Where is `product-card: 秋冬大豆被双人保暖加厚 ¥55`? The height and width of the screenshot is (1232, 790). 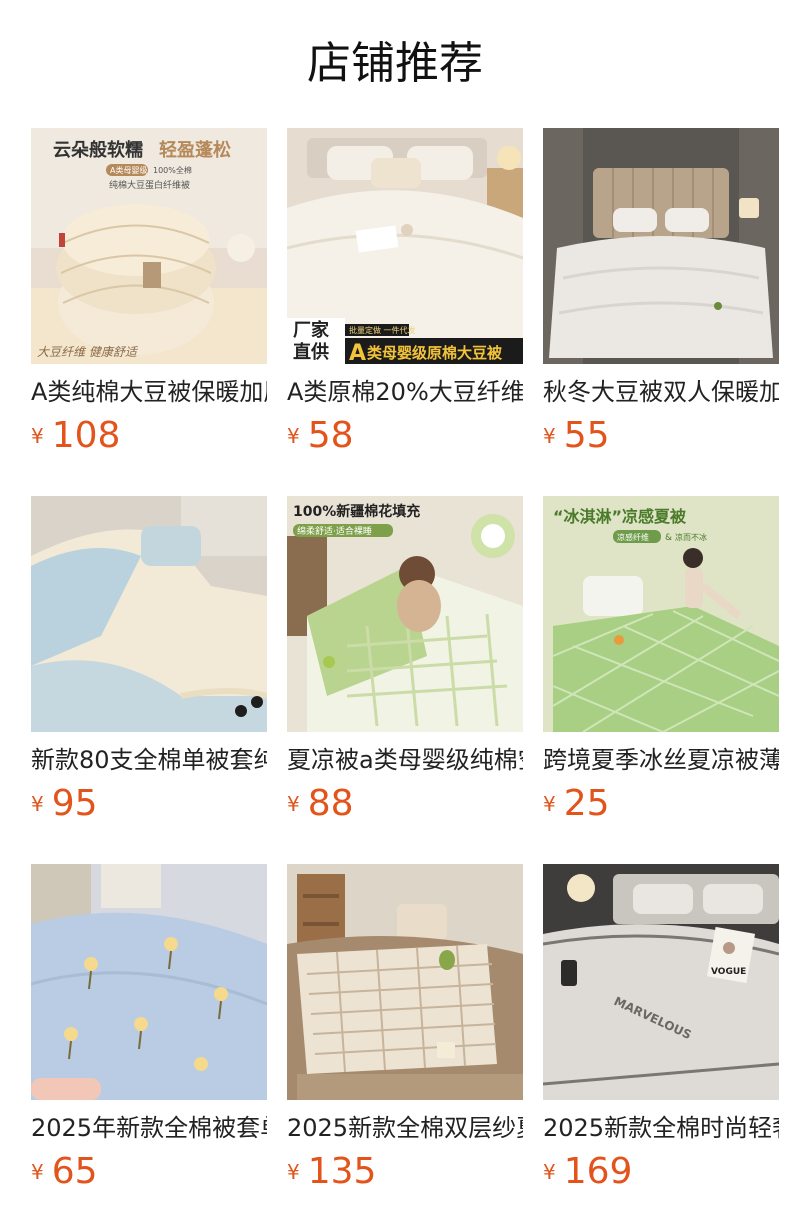
product-card: 秋冬大豆被双人保暖加厚 ¥55 is located at coordinates (661, 293).